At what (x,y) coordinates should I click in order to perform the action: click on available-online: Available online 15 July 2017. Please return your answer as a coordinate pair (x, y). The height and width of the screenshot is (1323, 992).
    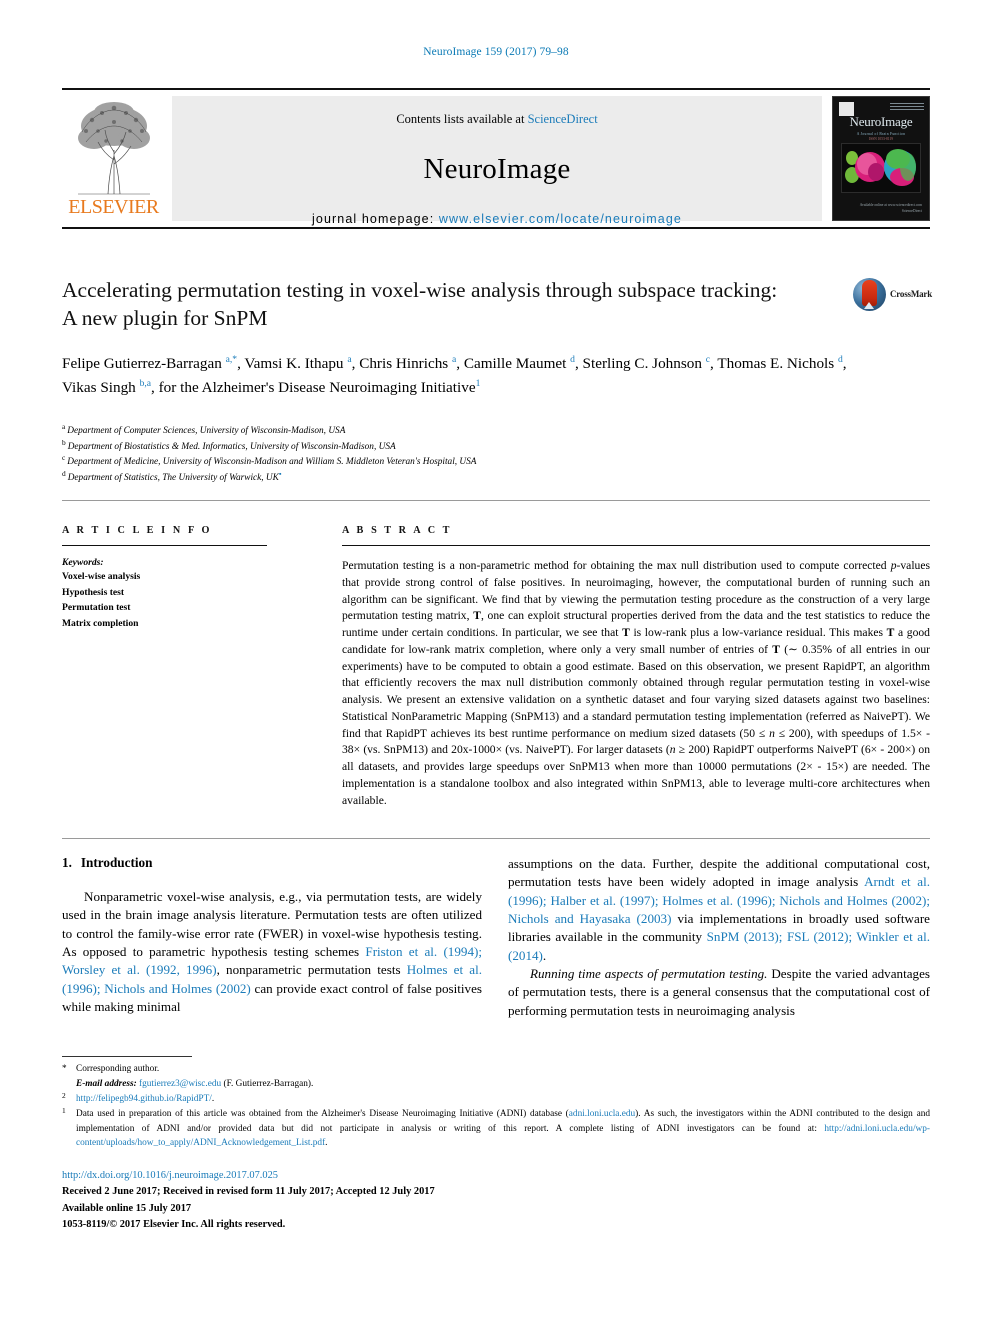
    Looking at the image, I should click on (127, 1208).